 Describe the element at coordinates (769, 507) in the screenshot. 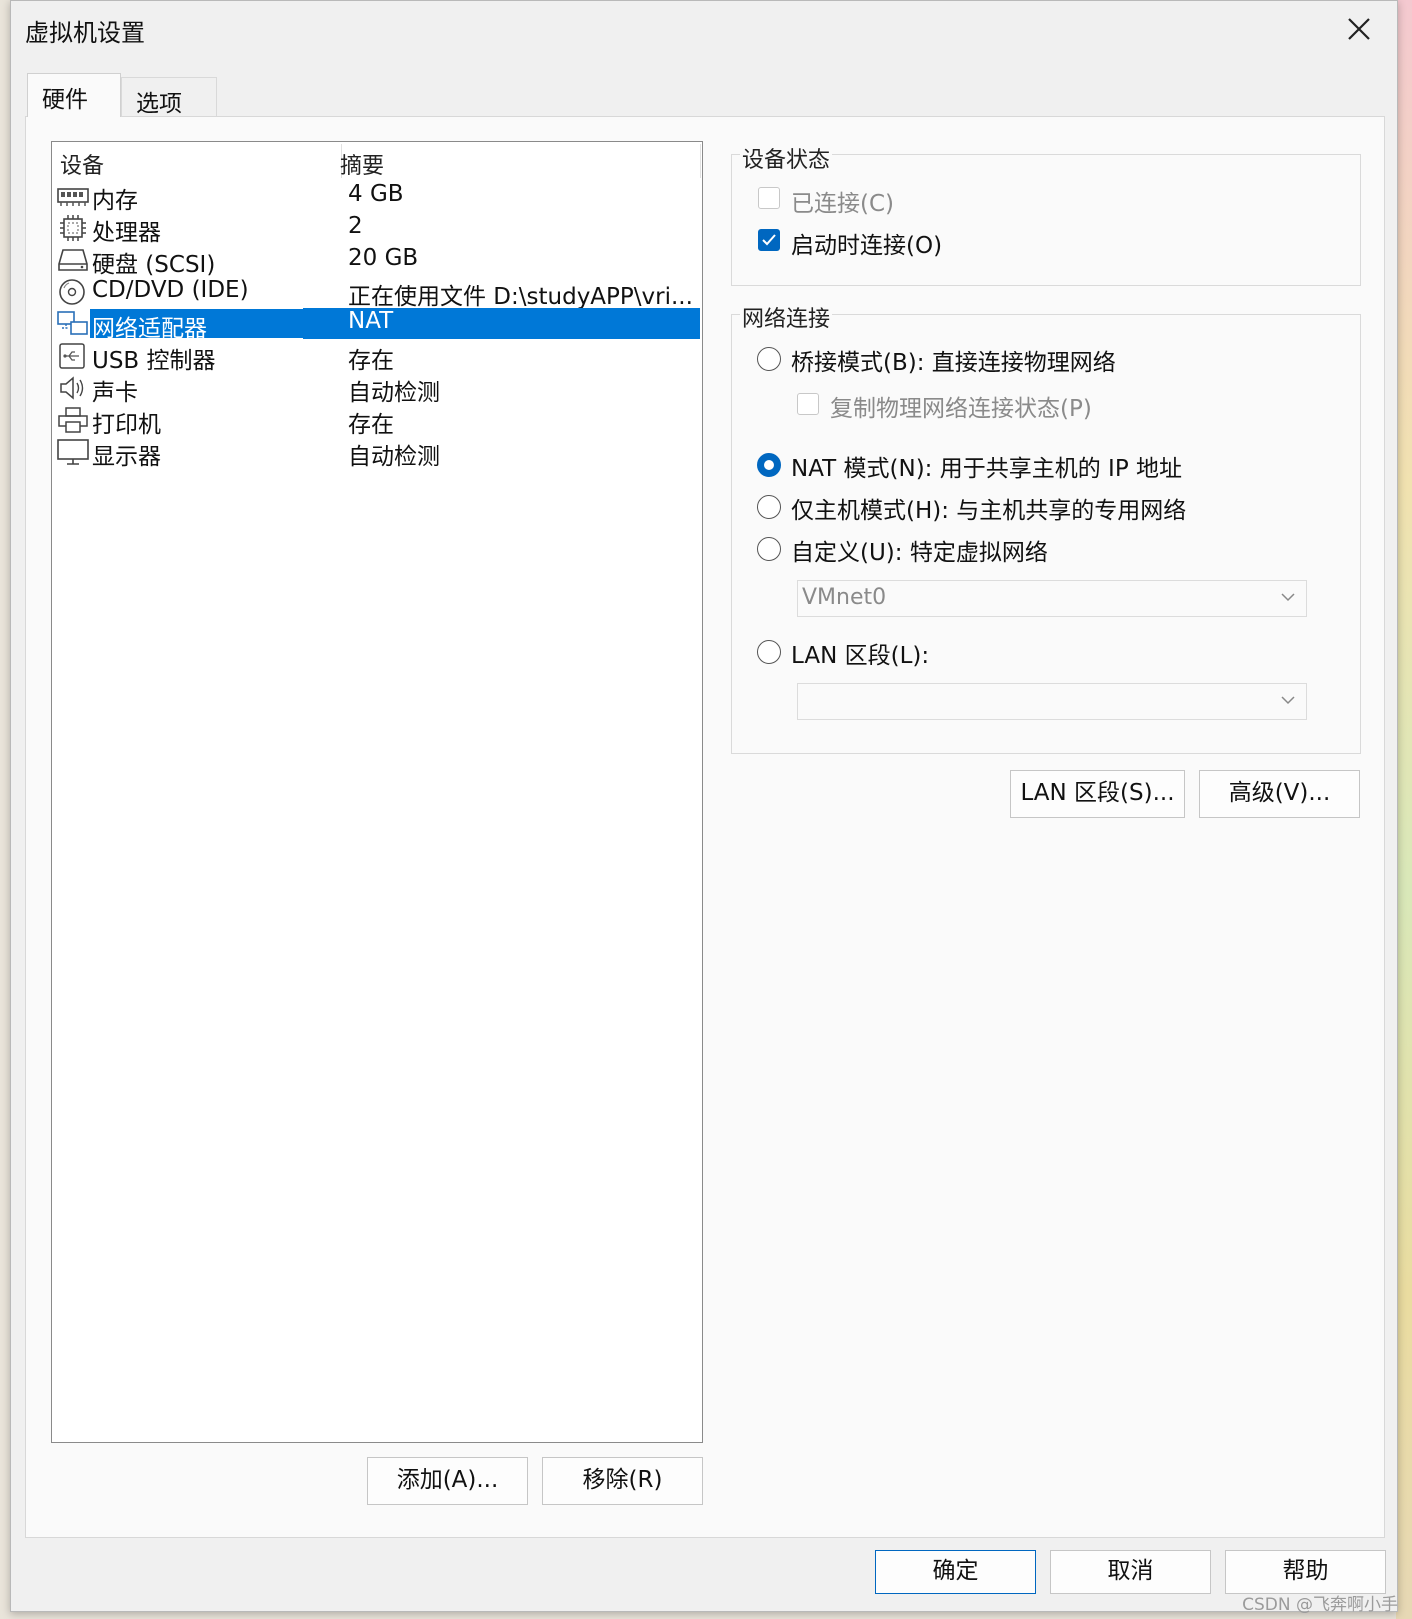

I see `host-only-radio` at that location.